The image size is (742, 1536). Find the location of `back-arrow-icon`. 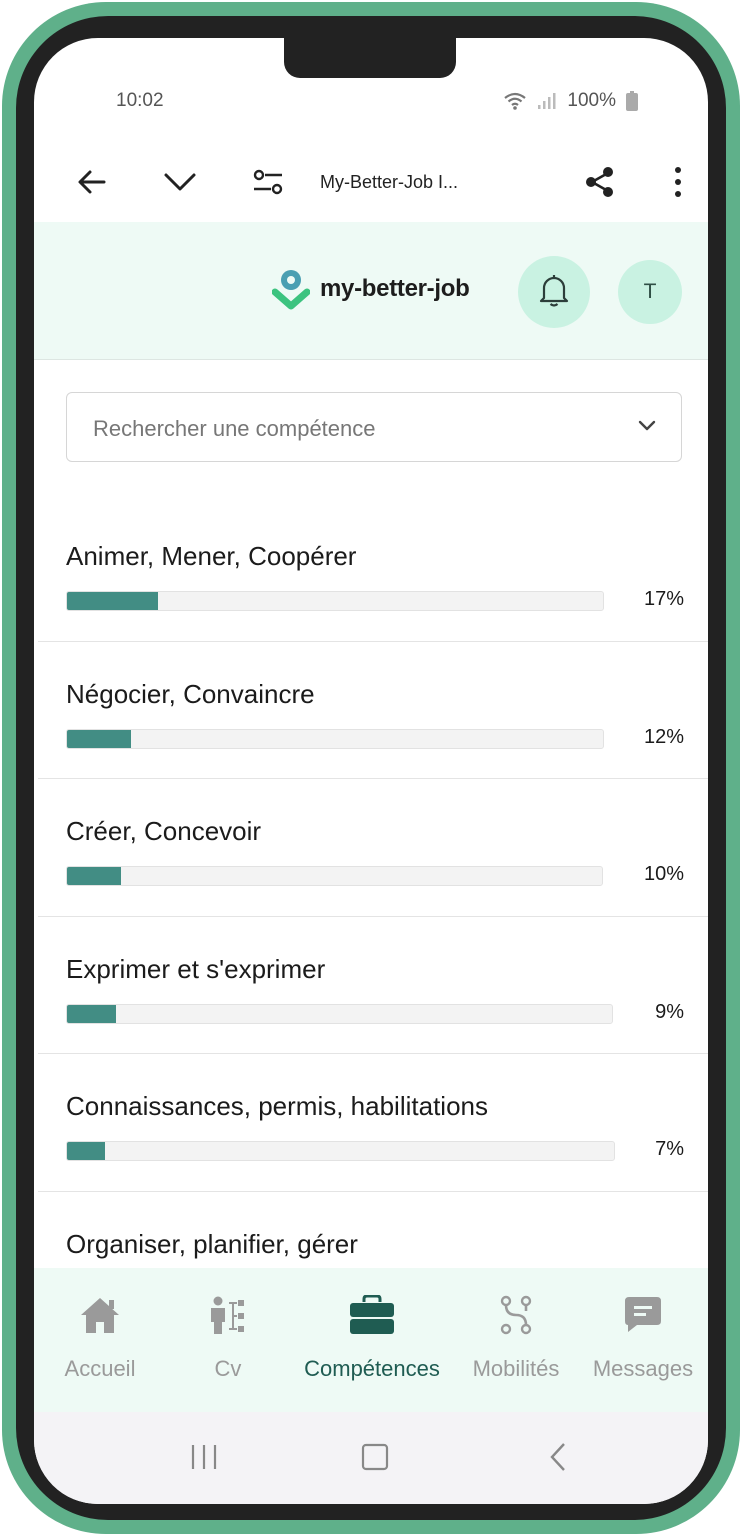

back-arrow-icon is located at coordinates (92, 182).